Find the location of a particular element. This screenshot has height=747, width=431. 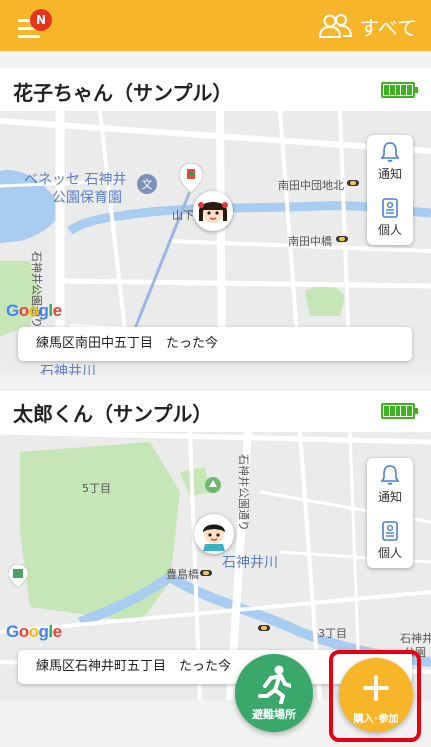

boy-avatar-icon is located at coordinates (214, 534).